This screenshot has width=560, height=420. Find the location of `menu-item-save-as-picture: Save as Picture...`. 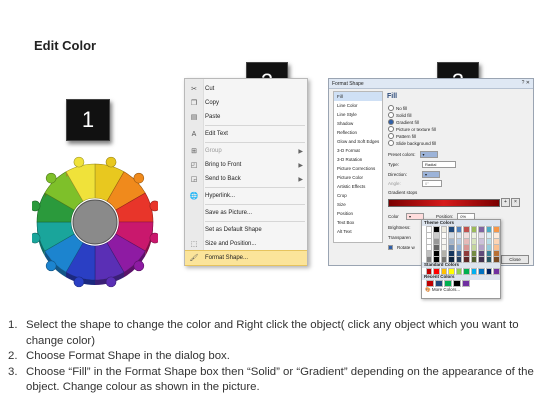

menu-item-save-as-picture: Save as Picture... is located at coordinates (246, 213).